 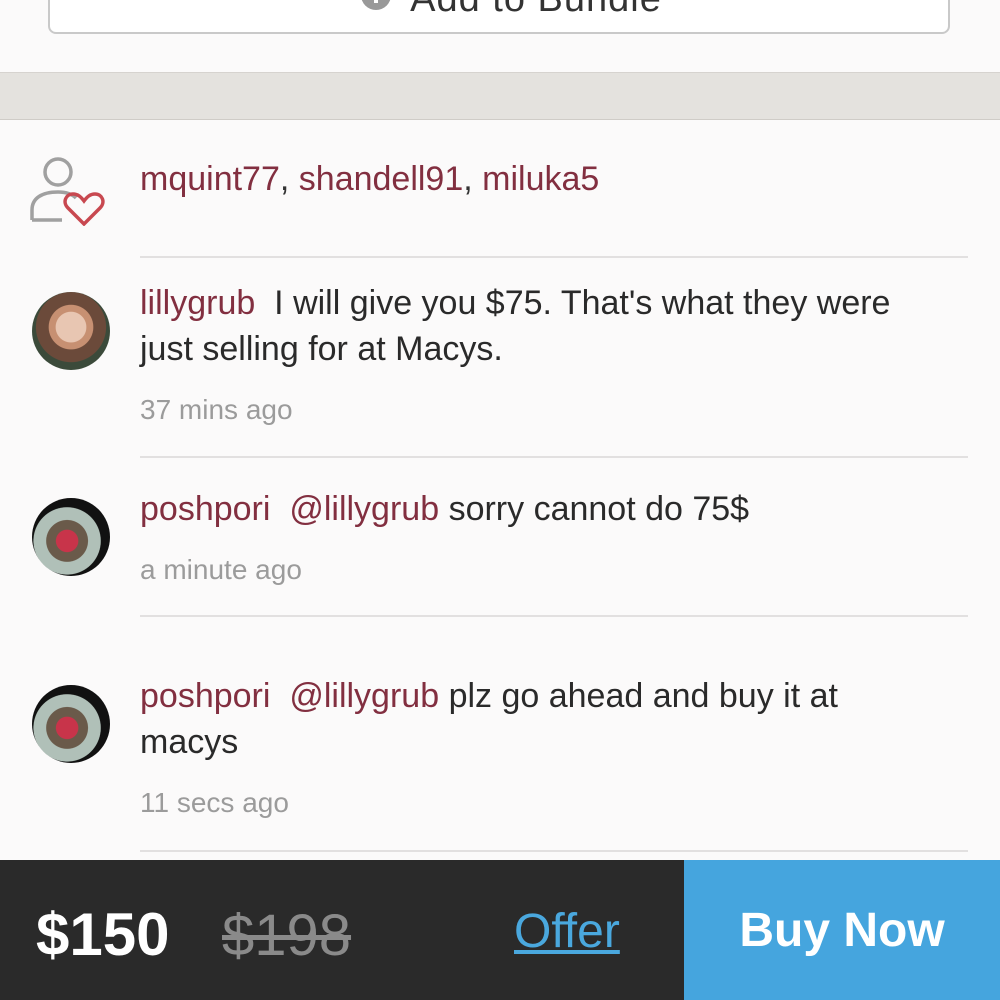 What do you see at coordinates (216, 409) in the screenshot?
I see `comment-timestamp: 37 mins ago` at bounding box center [216, 409].